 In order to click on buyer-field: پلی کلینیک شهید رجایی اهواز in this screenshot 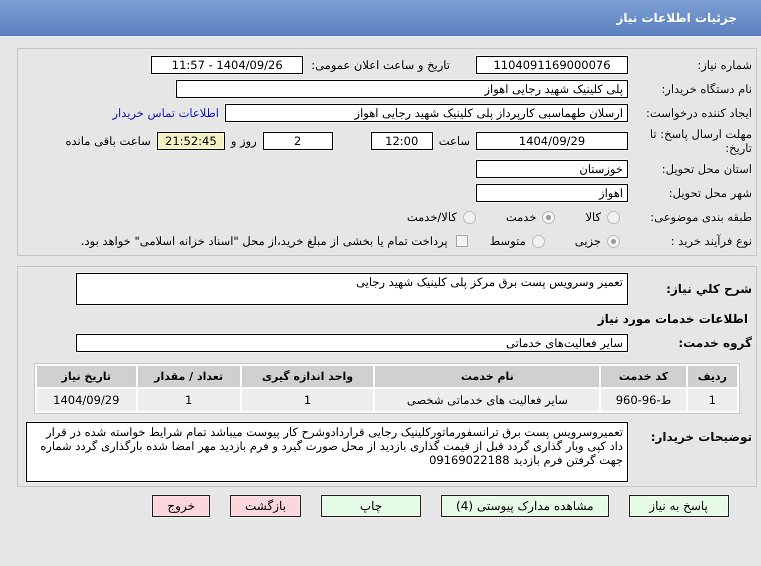, I will do `click(402, 89)`.